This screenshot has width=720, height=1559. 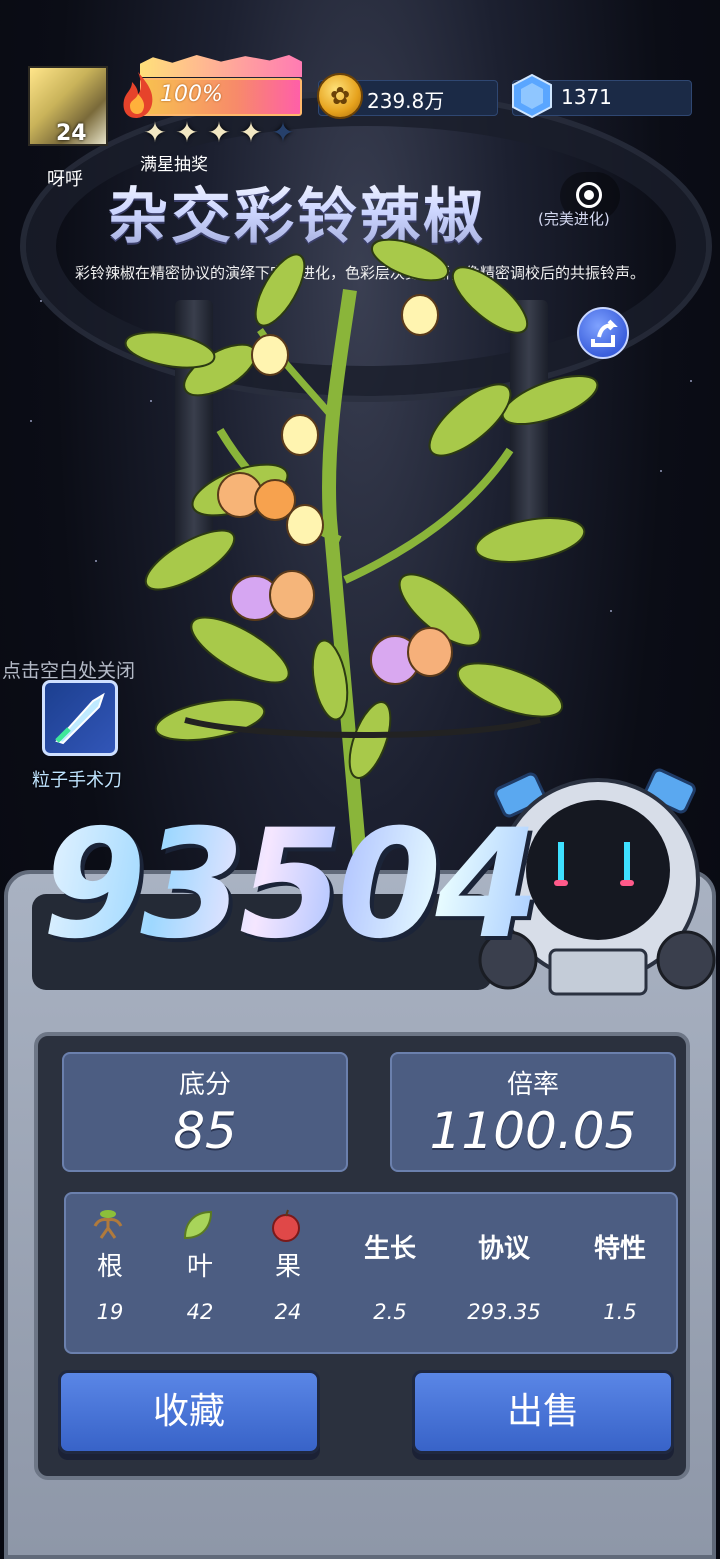 I want to click on gem-value: 1371, so click(x=586, y=97).